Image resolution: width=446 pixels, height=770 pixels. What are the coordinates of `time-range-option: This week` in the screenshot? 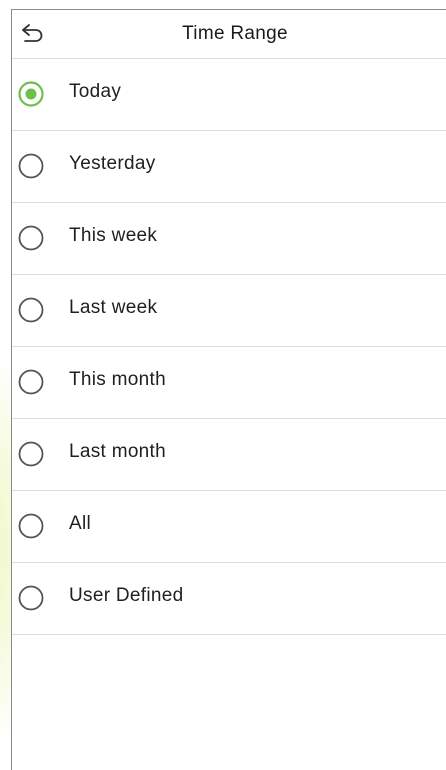 It's located at (229, 239).